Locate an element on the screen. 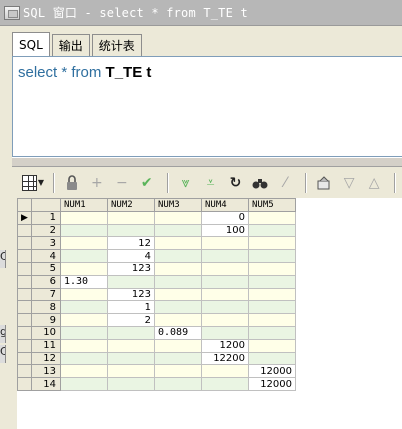 The height and width of the screenshot is (429, 402). table-row: 6 1.30 is located at coordinates (156, 281).